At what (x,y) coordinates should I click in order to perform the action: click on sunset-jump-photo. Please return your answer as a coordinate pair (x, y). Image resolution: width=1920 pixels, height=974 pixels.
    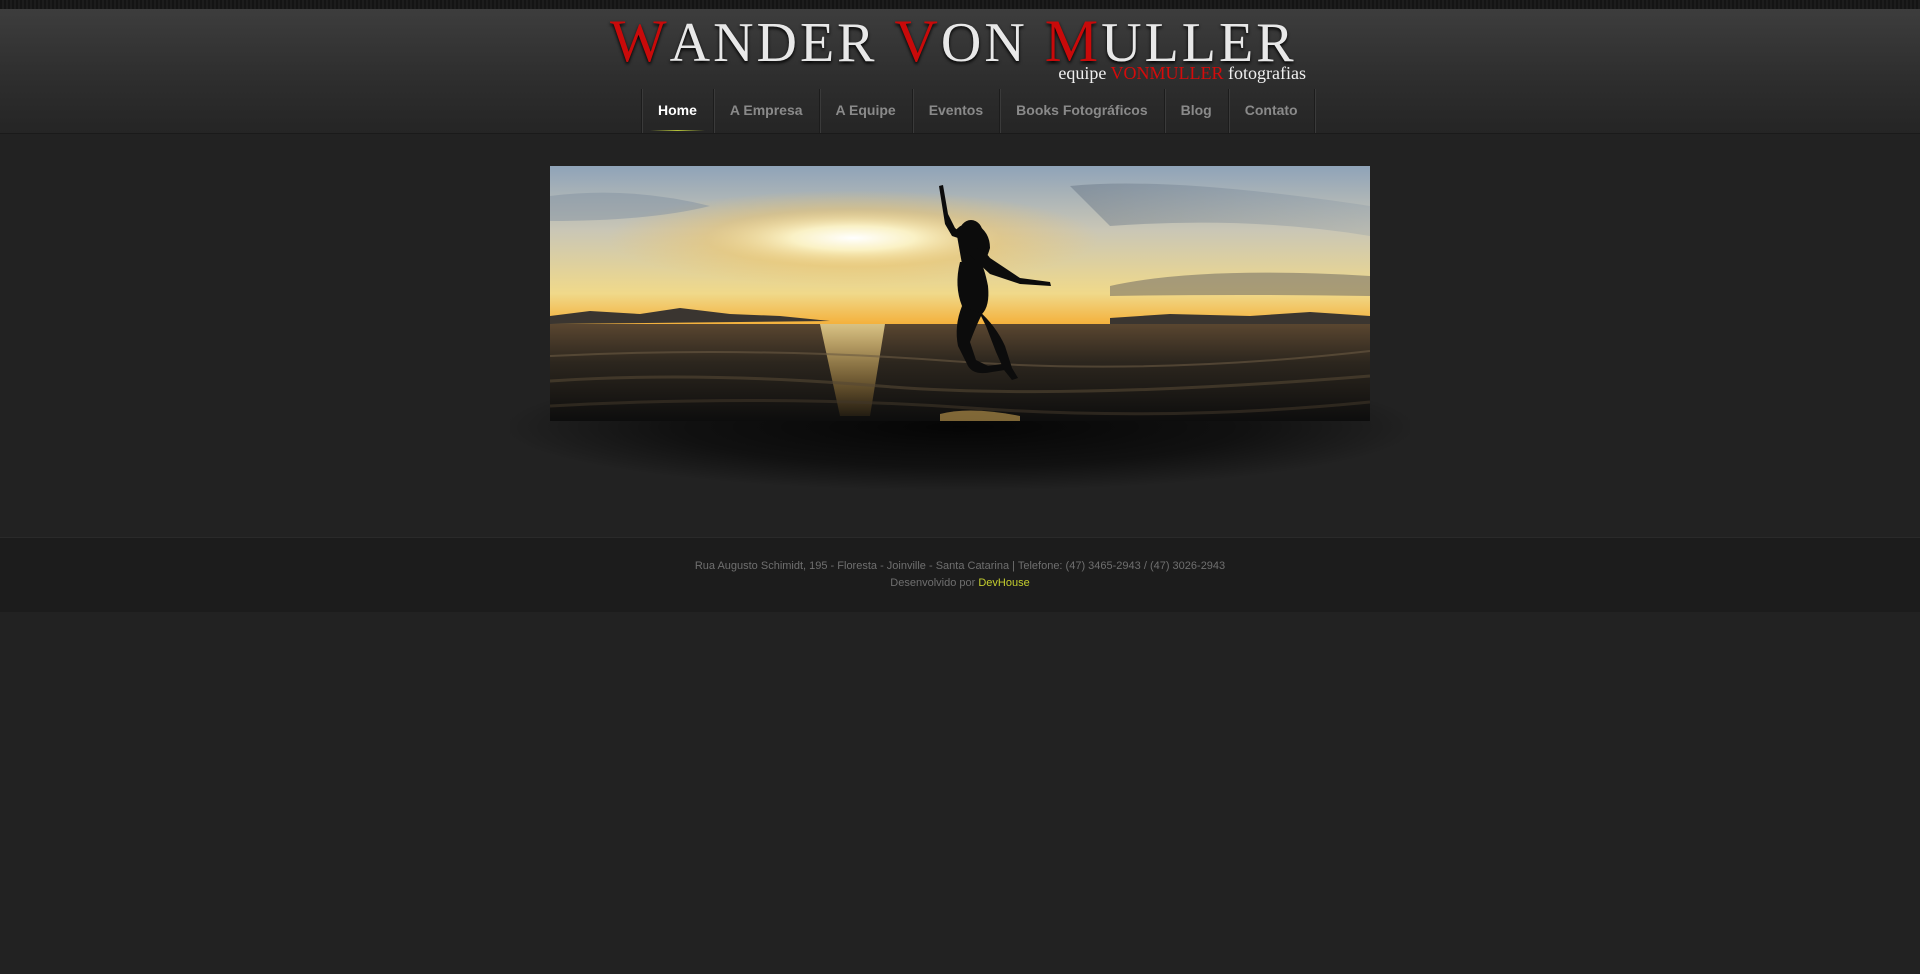
    Looking at the image, I should click on (960, 293).